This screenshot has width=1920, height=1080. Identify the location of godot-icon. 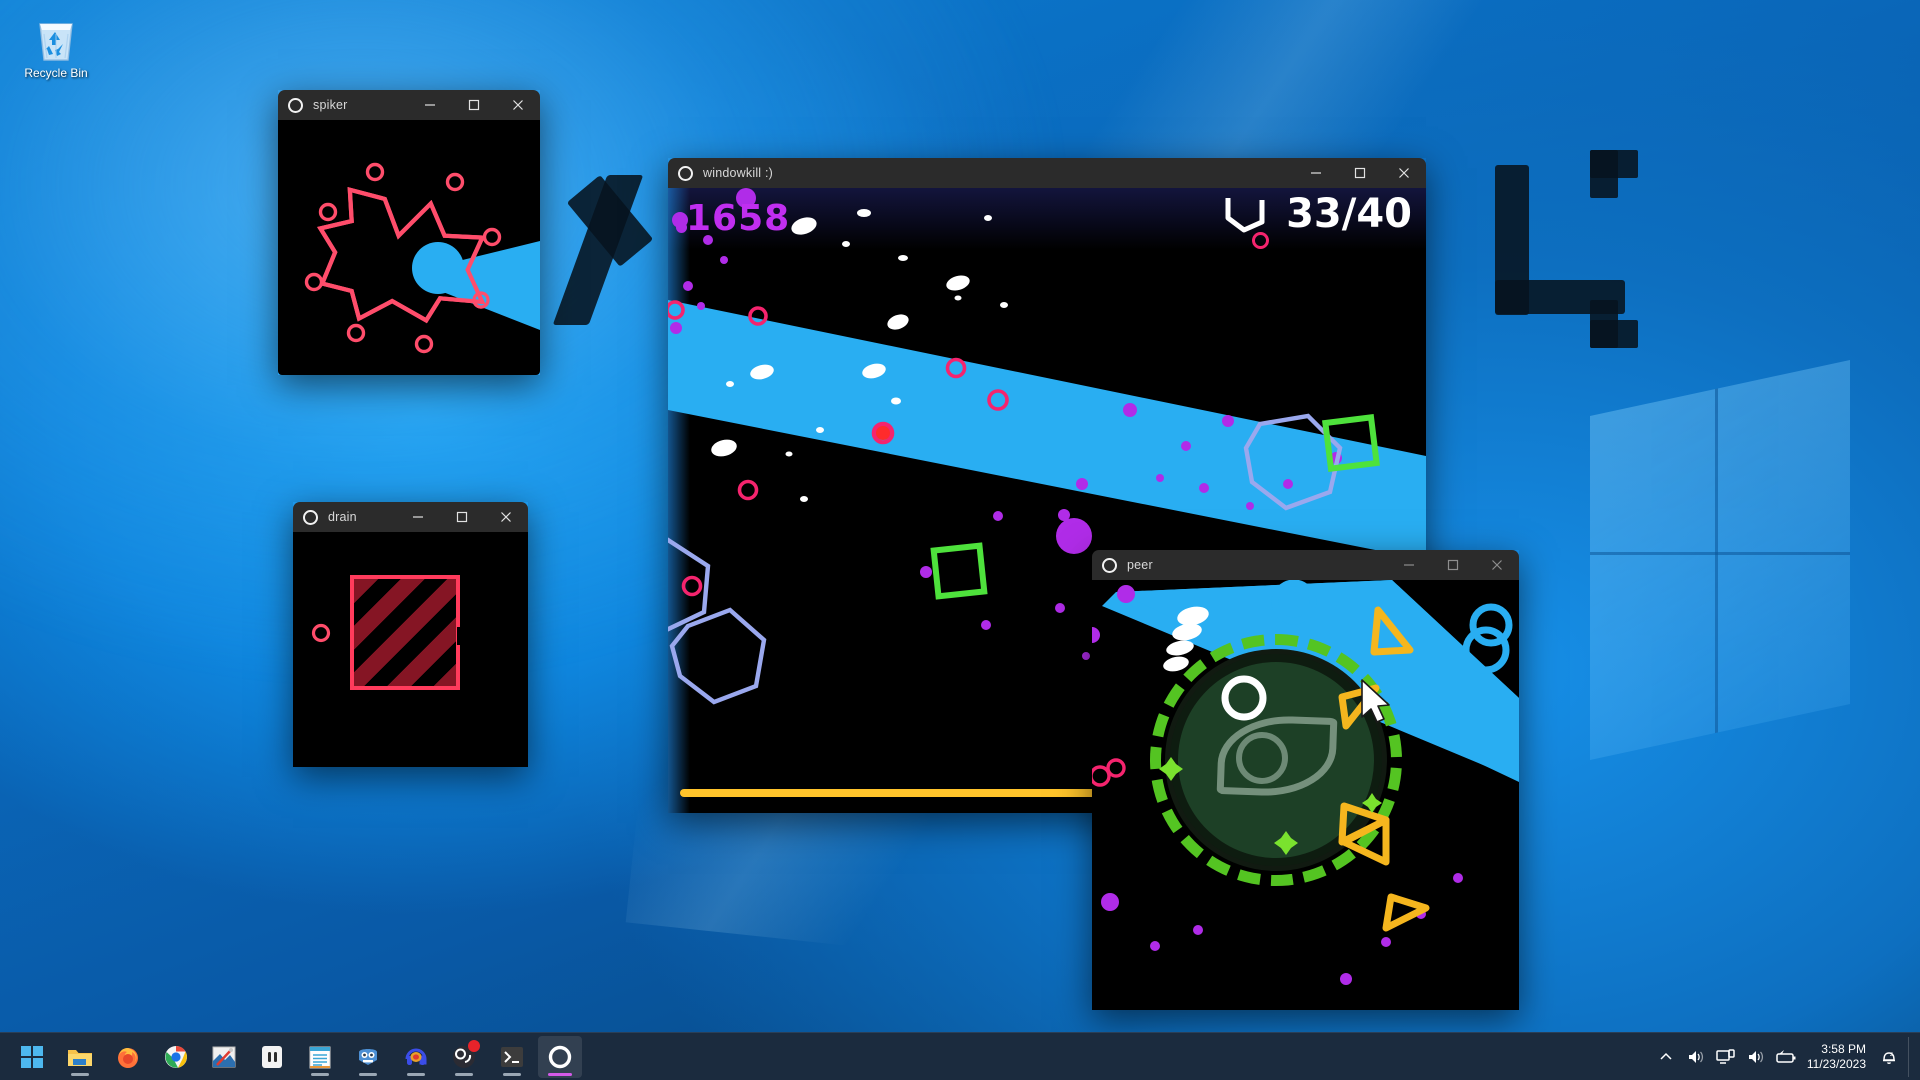
(368, 1056).